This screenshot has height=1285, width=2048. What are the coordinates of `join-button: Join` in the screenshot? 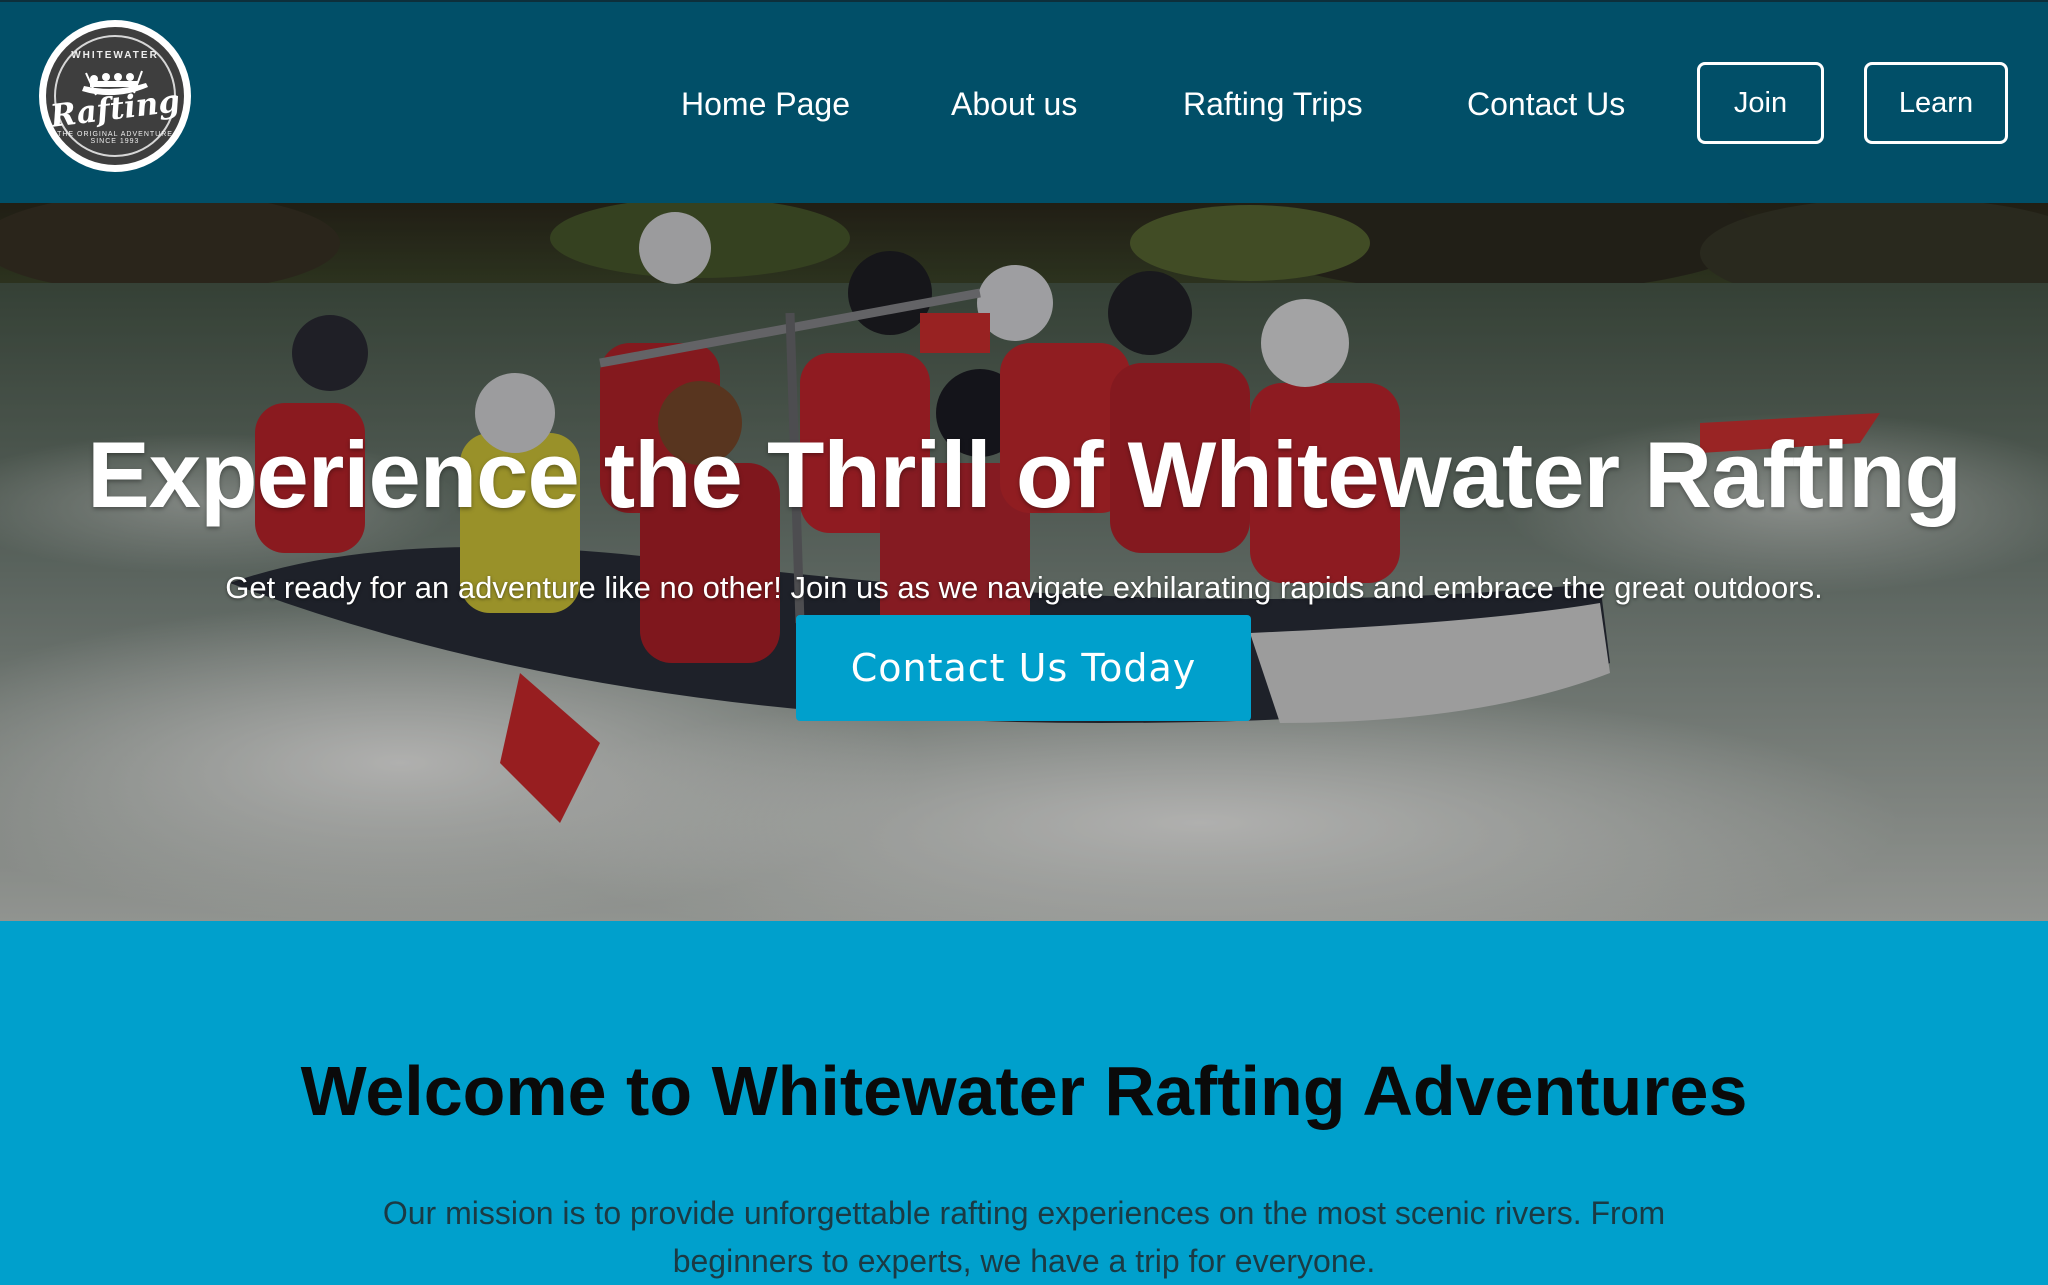 It's located at (1760, 103).